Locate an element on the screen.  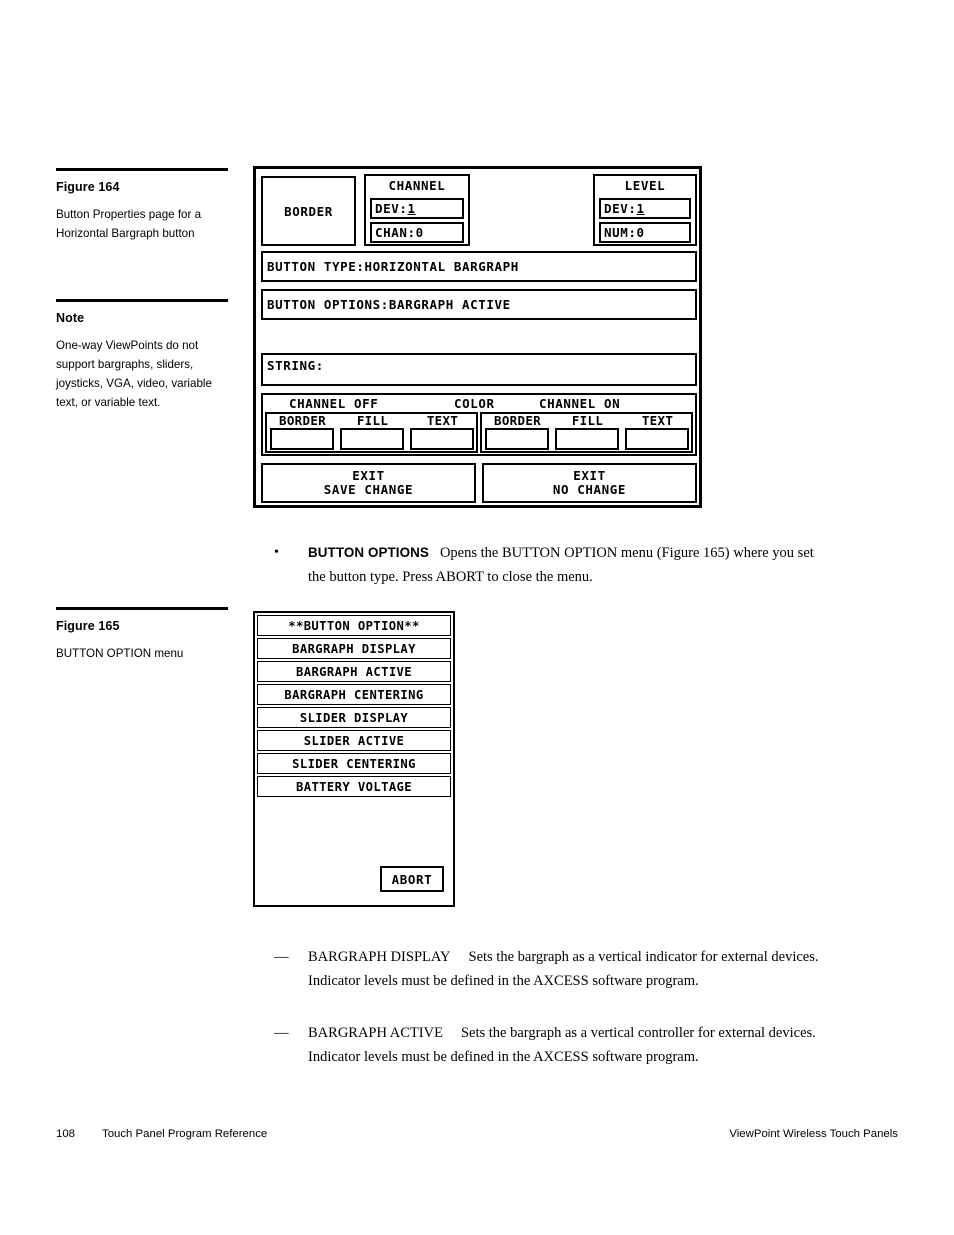
bargraph-display-term: BARGRAPH DISPLAY is located at coordinates (379, 957).